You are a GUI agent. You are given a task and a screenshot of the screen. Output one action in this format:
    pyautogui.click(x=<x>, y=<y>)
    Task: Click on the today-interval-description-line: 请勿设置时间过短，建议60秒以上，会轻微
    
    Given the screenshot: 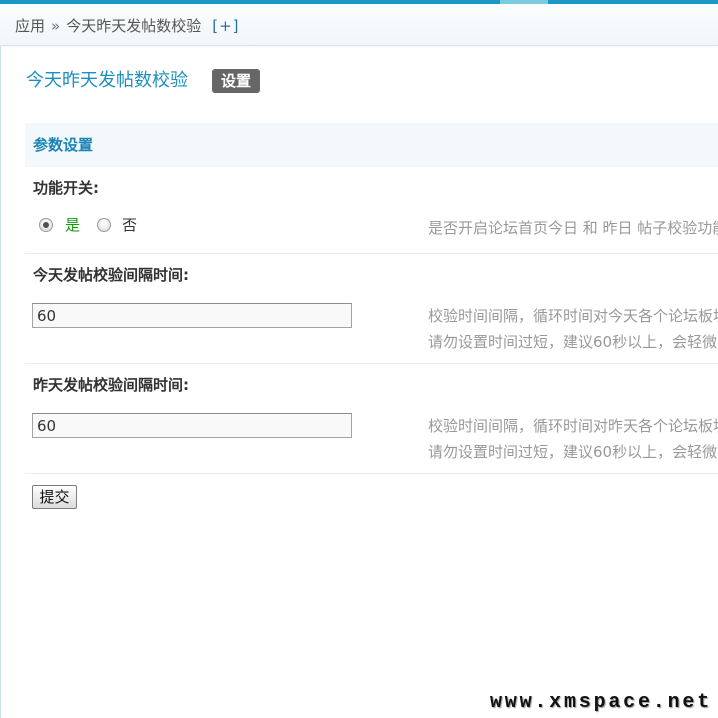 What is the action you would take?
    pyautogui.click(x=573, y=342)
    